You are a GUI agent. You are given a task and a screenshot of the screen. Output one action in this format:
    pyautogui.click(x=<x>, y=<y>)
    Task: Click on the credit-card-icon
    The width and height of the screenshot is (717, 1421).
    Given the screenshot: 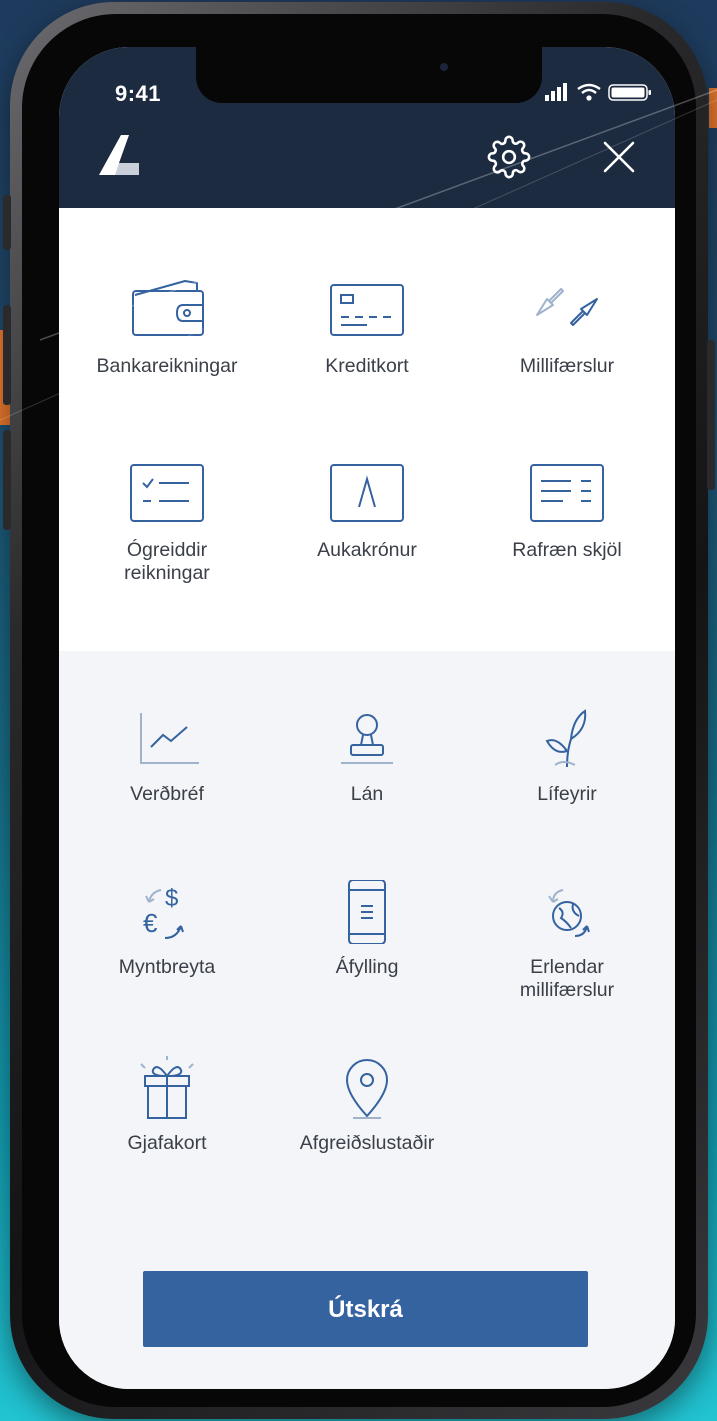 What is the action you would take?
    pyautogui.click(x=367, y=310)
    